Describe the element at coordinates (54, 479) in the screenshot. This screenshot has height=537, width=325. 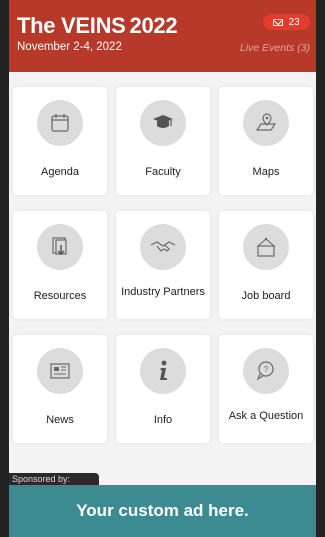
I see `sponsored-label: Sponsored by:` at that location.